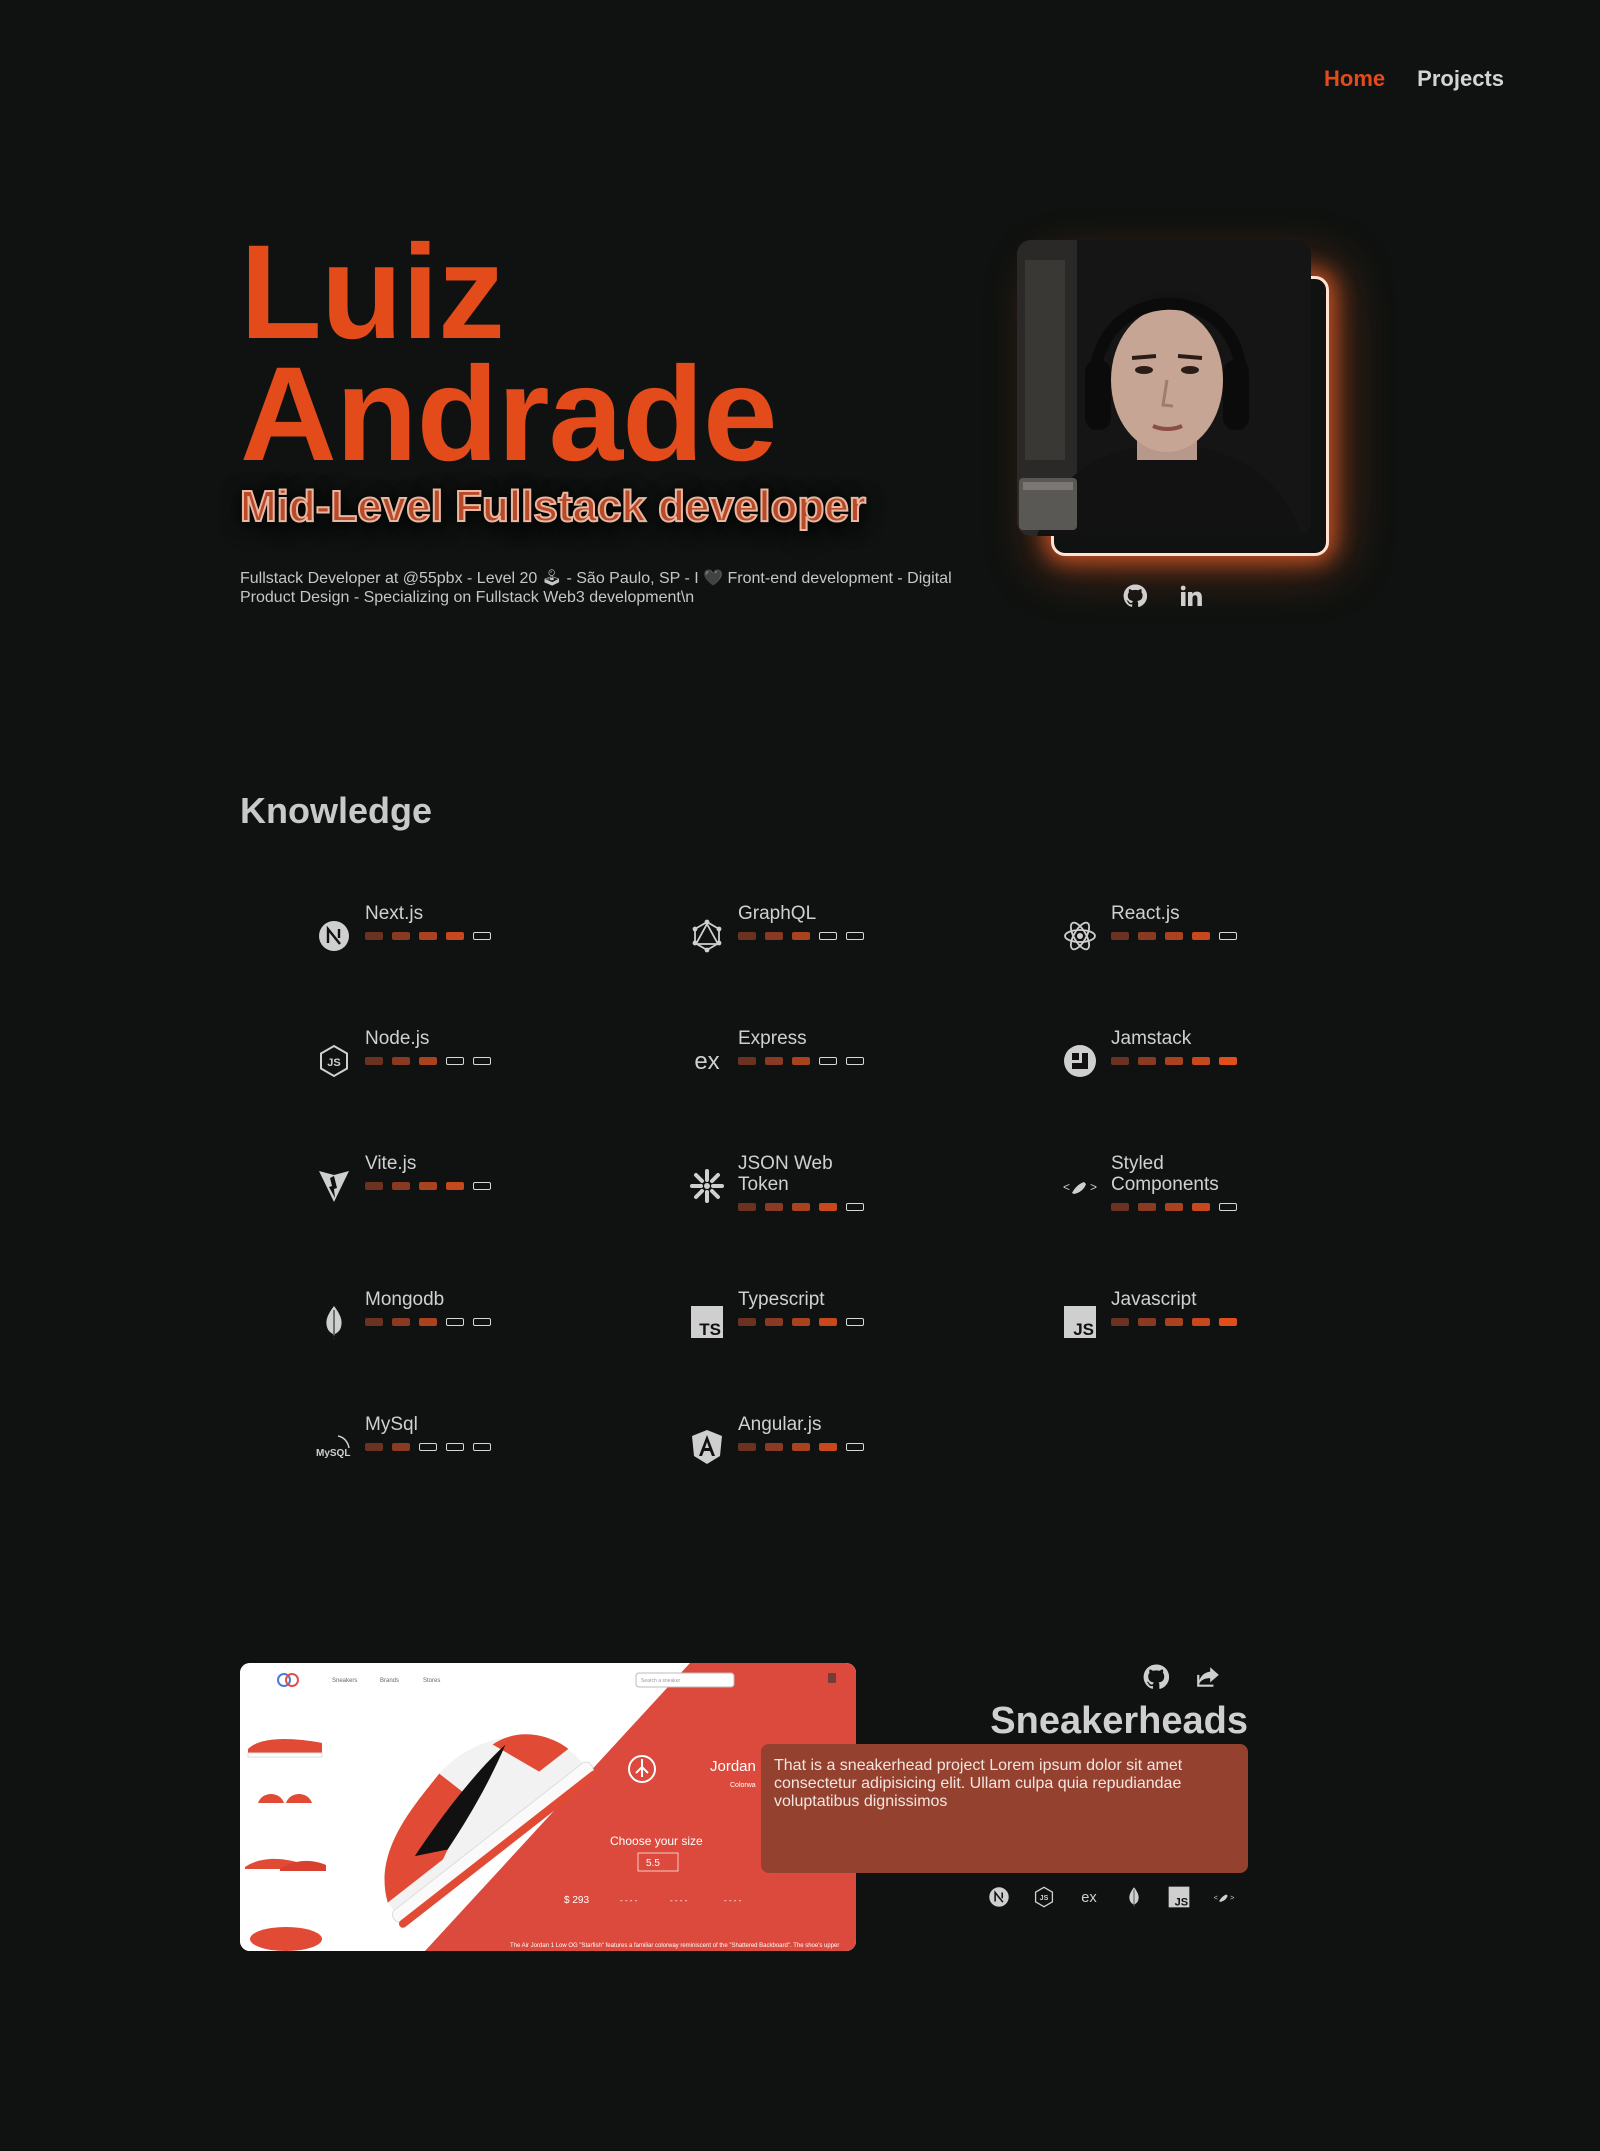 The height and width of the screenshot is (2151, 1600). I want to click on skill-item: TS Typescript, so click(783, 1315).